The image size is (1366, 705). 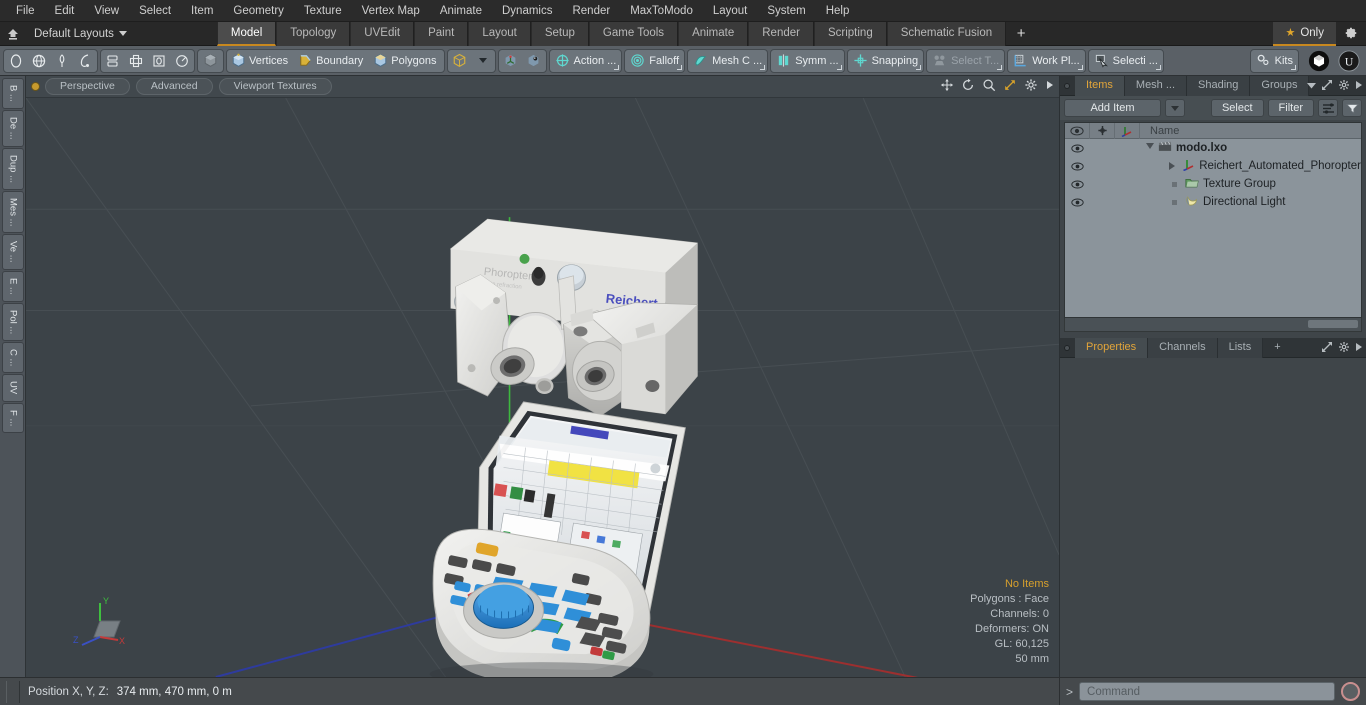 What do you see at coordinates (13, 691) in the screenshot?
I see `status-bar-grip` at bounding box center [13, 691].